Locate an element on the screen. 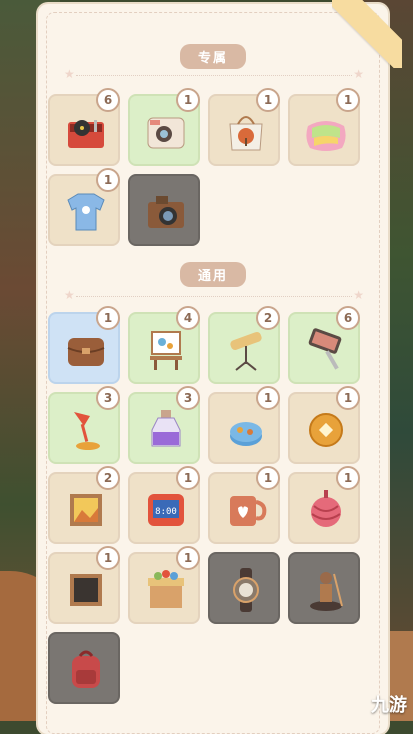 The height and width of the screenshot is (734, 413). wristwatch-icon is located at coordinates (246, 590).